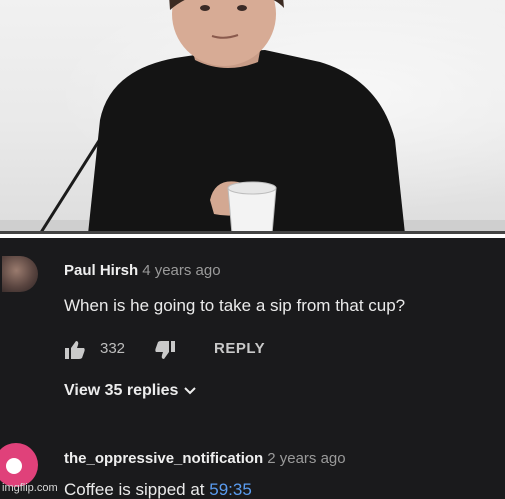  I want to click on like-icon, so click(75, 350).